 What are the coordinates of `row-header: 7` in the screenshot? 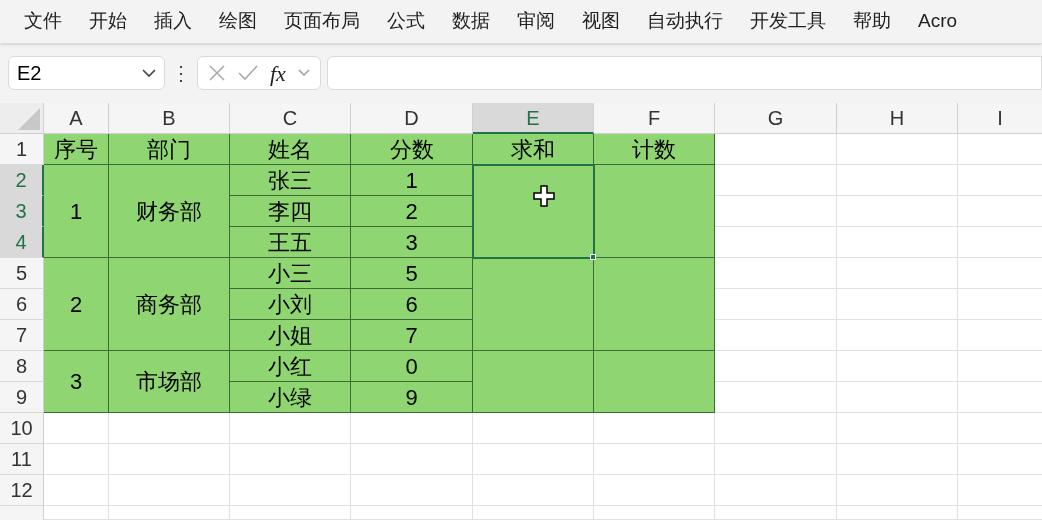 It's located at (22, 335).